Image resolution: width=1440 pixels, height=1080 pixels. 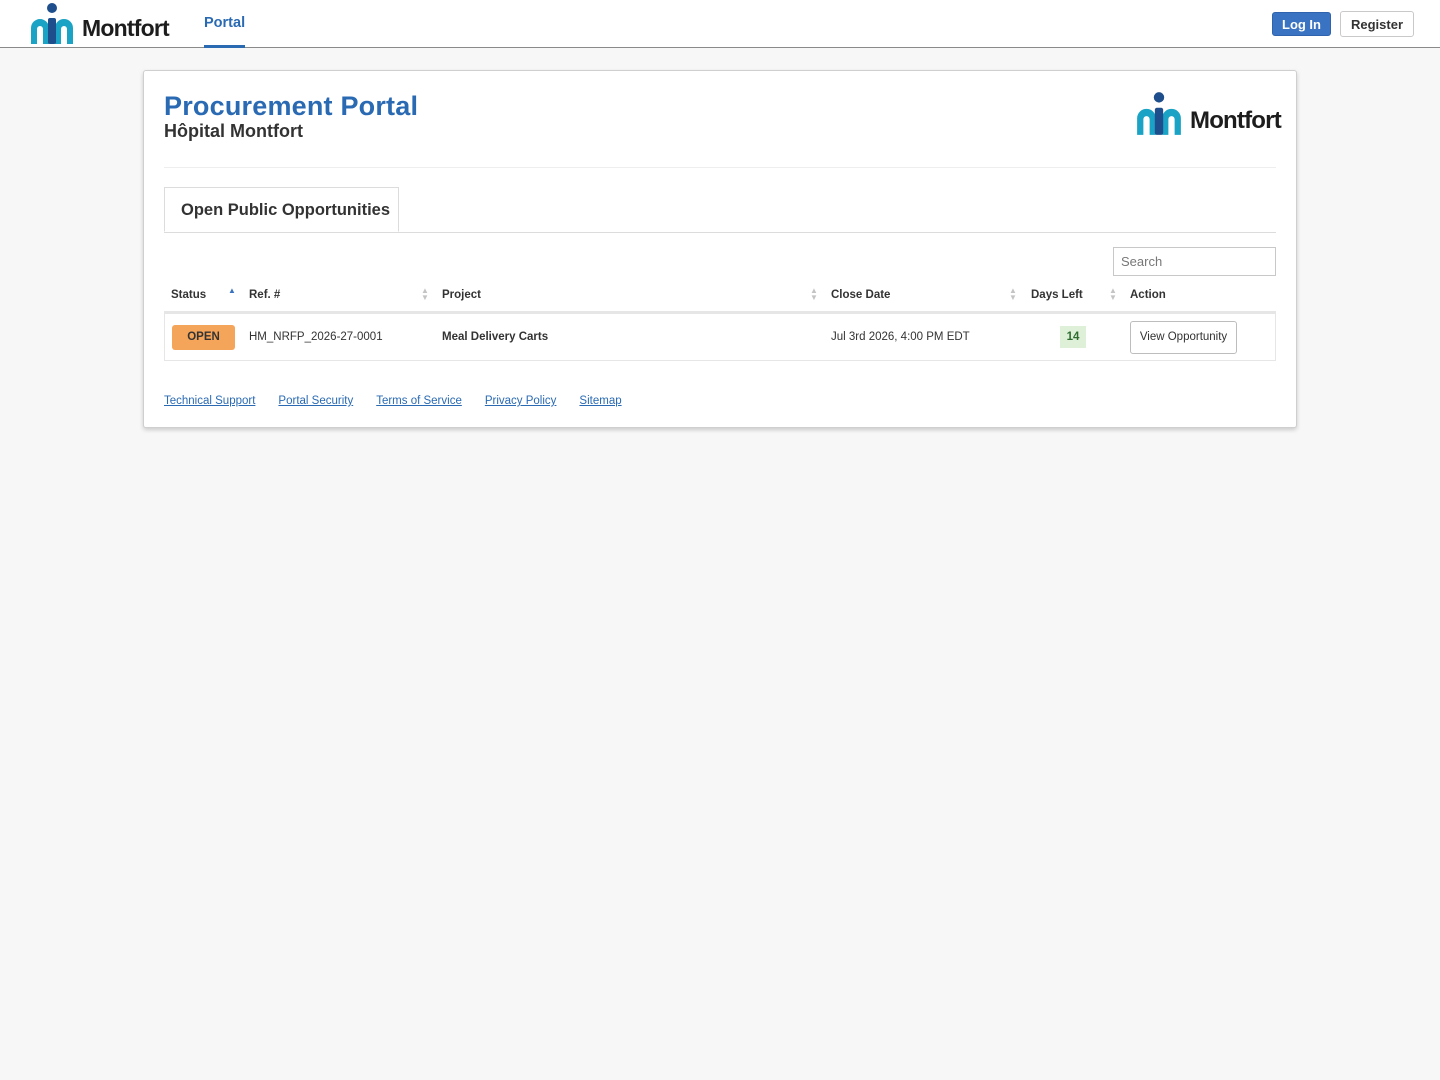 I want to click on ref-cell: HM_NRFP_2026-27-0001, so click(x=316, y=337).